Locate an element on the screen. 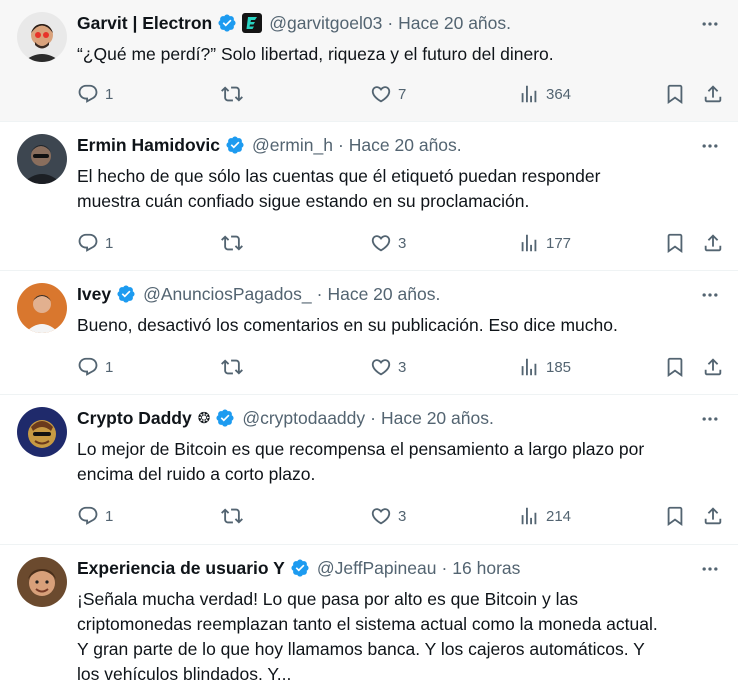  author-handle: @cryptodaaddy is located at coordinates (303, 418).